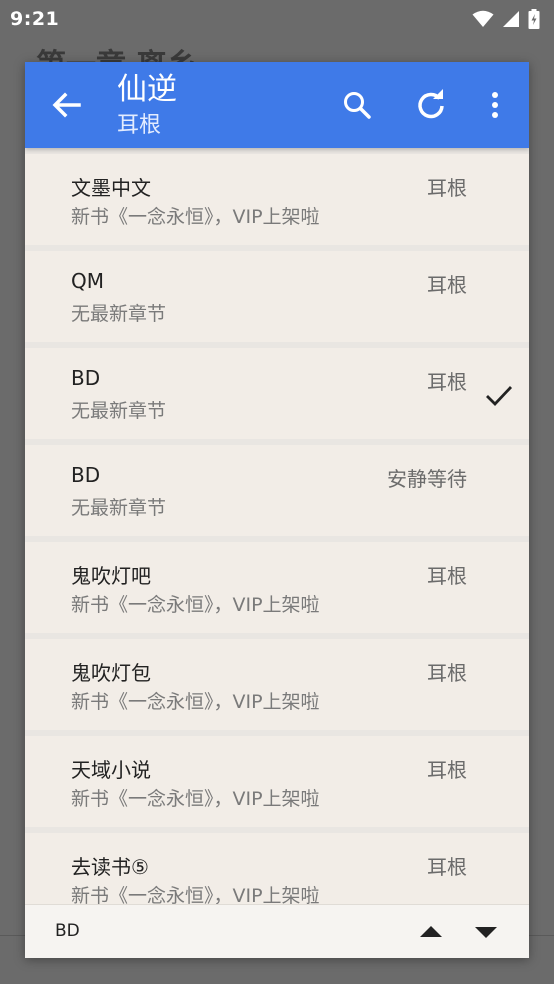 The width and height of the screenshot is (554, 984). What do you see at coordinates (495, 105) in the screenshot?
I see `more-vert-icon` at bounding box center [495, 105].